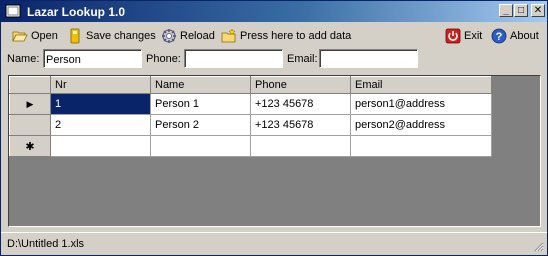  I want to click on new-row: ✱, so click(250, 146).